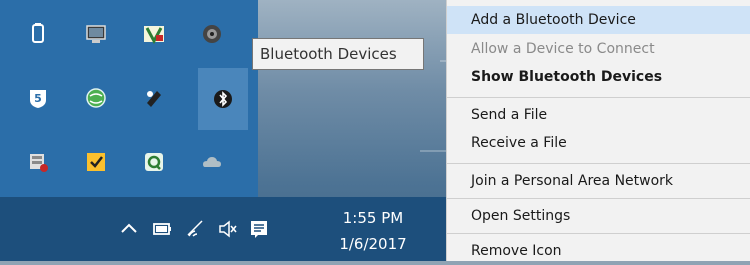 Image resolution: width=750 pixels, height=265 pixels. I want to click on network-globe-icon, so click(95, 97).